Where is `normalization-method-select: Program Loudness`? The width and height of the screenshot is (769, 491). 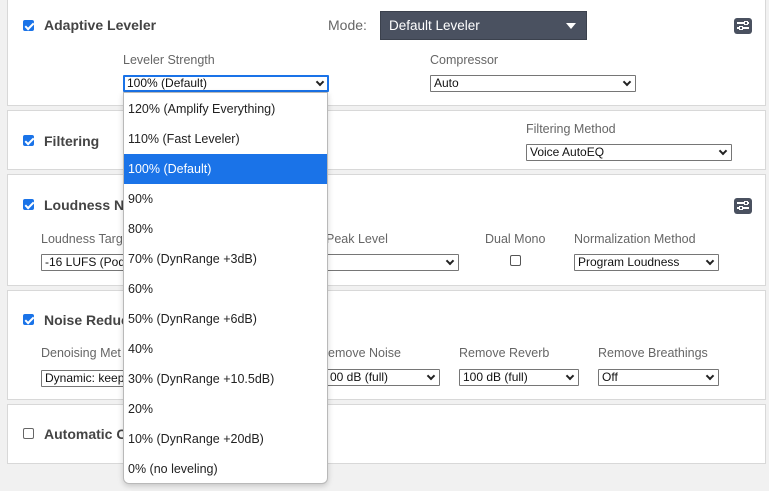
normalization-method-select: Program Loudness is located at coordinates (646, 262).